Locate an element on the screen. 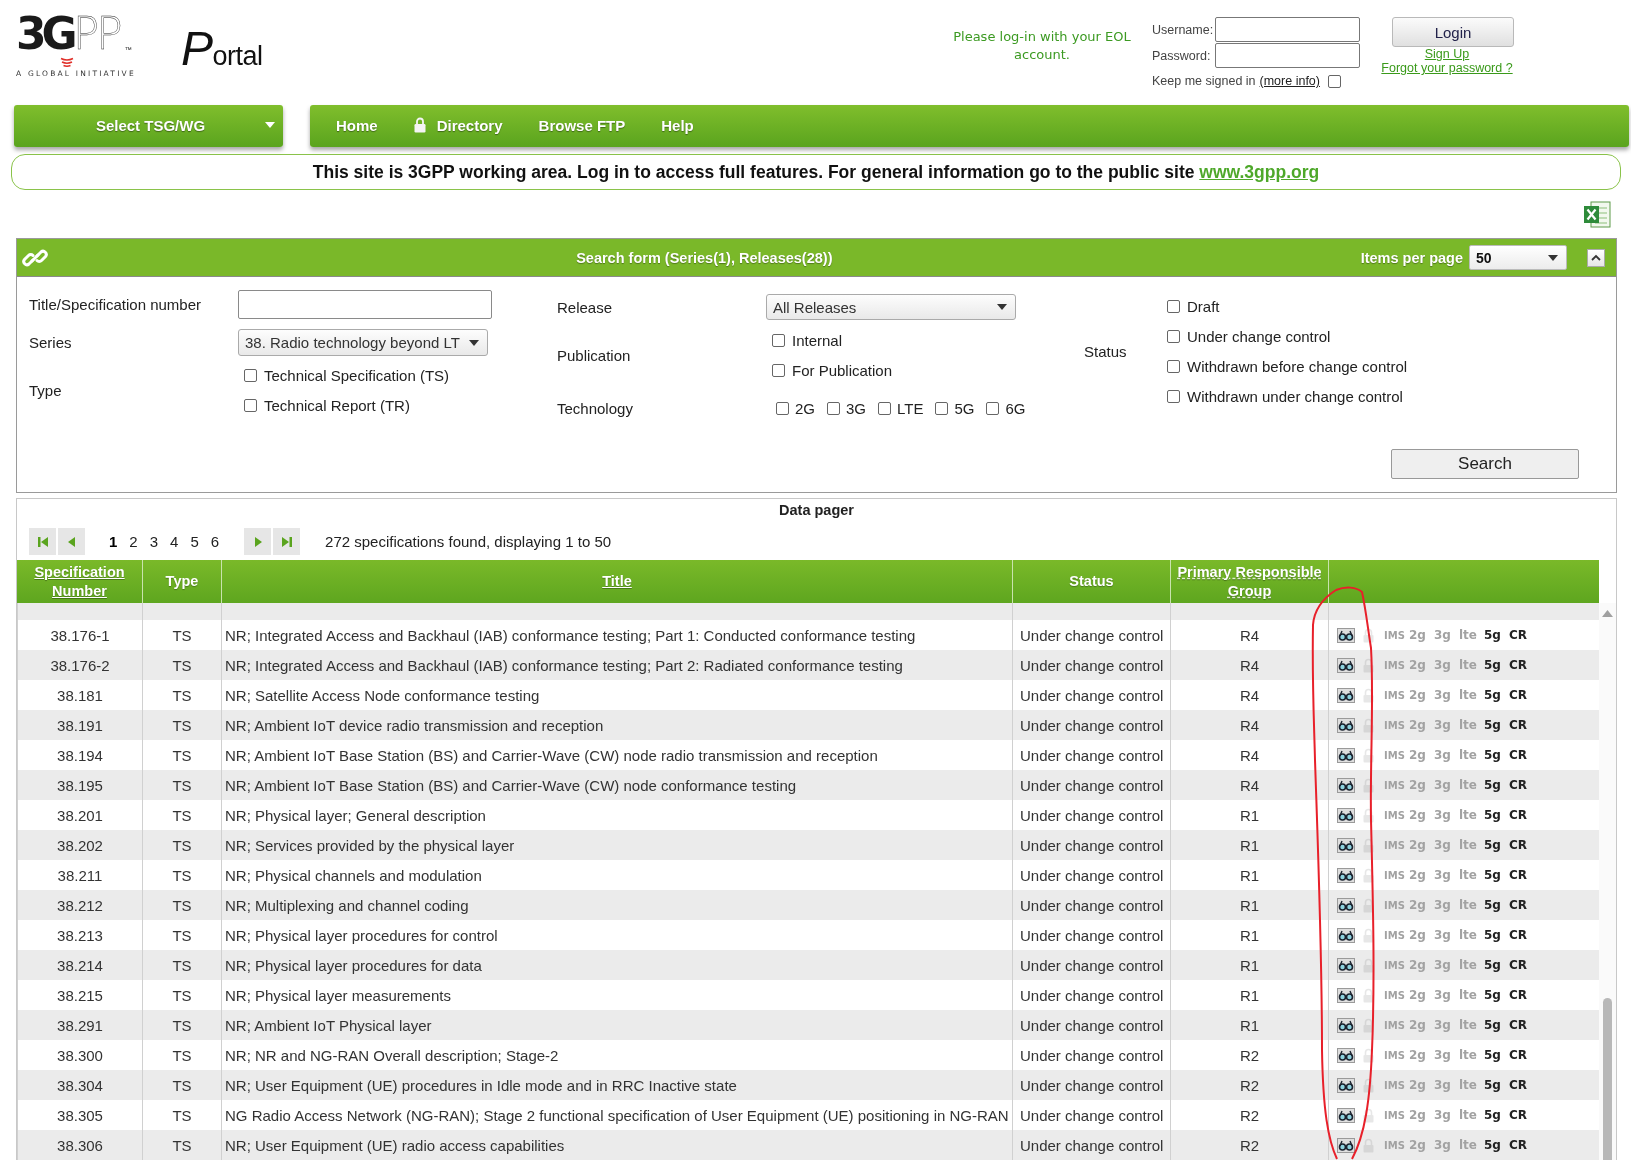 This screenshot has width=1631, height=1160. scrollbar-thumb is located at coordinates (1607, 1079).